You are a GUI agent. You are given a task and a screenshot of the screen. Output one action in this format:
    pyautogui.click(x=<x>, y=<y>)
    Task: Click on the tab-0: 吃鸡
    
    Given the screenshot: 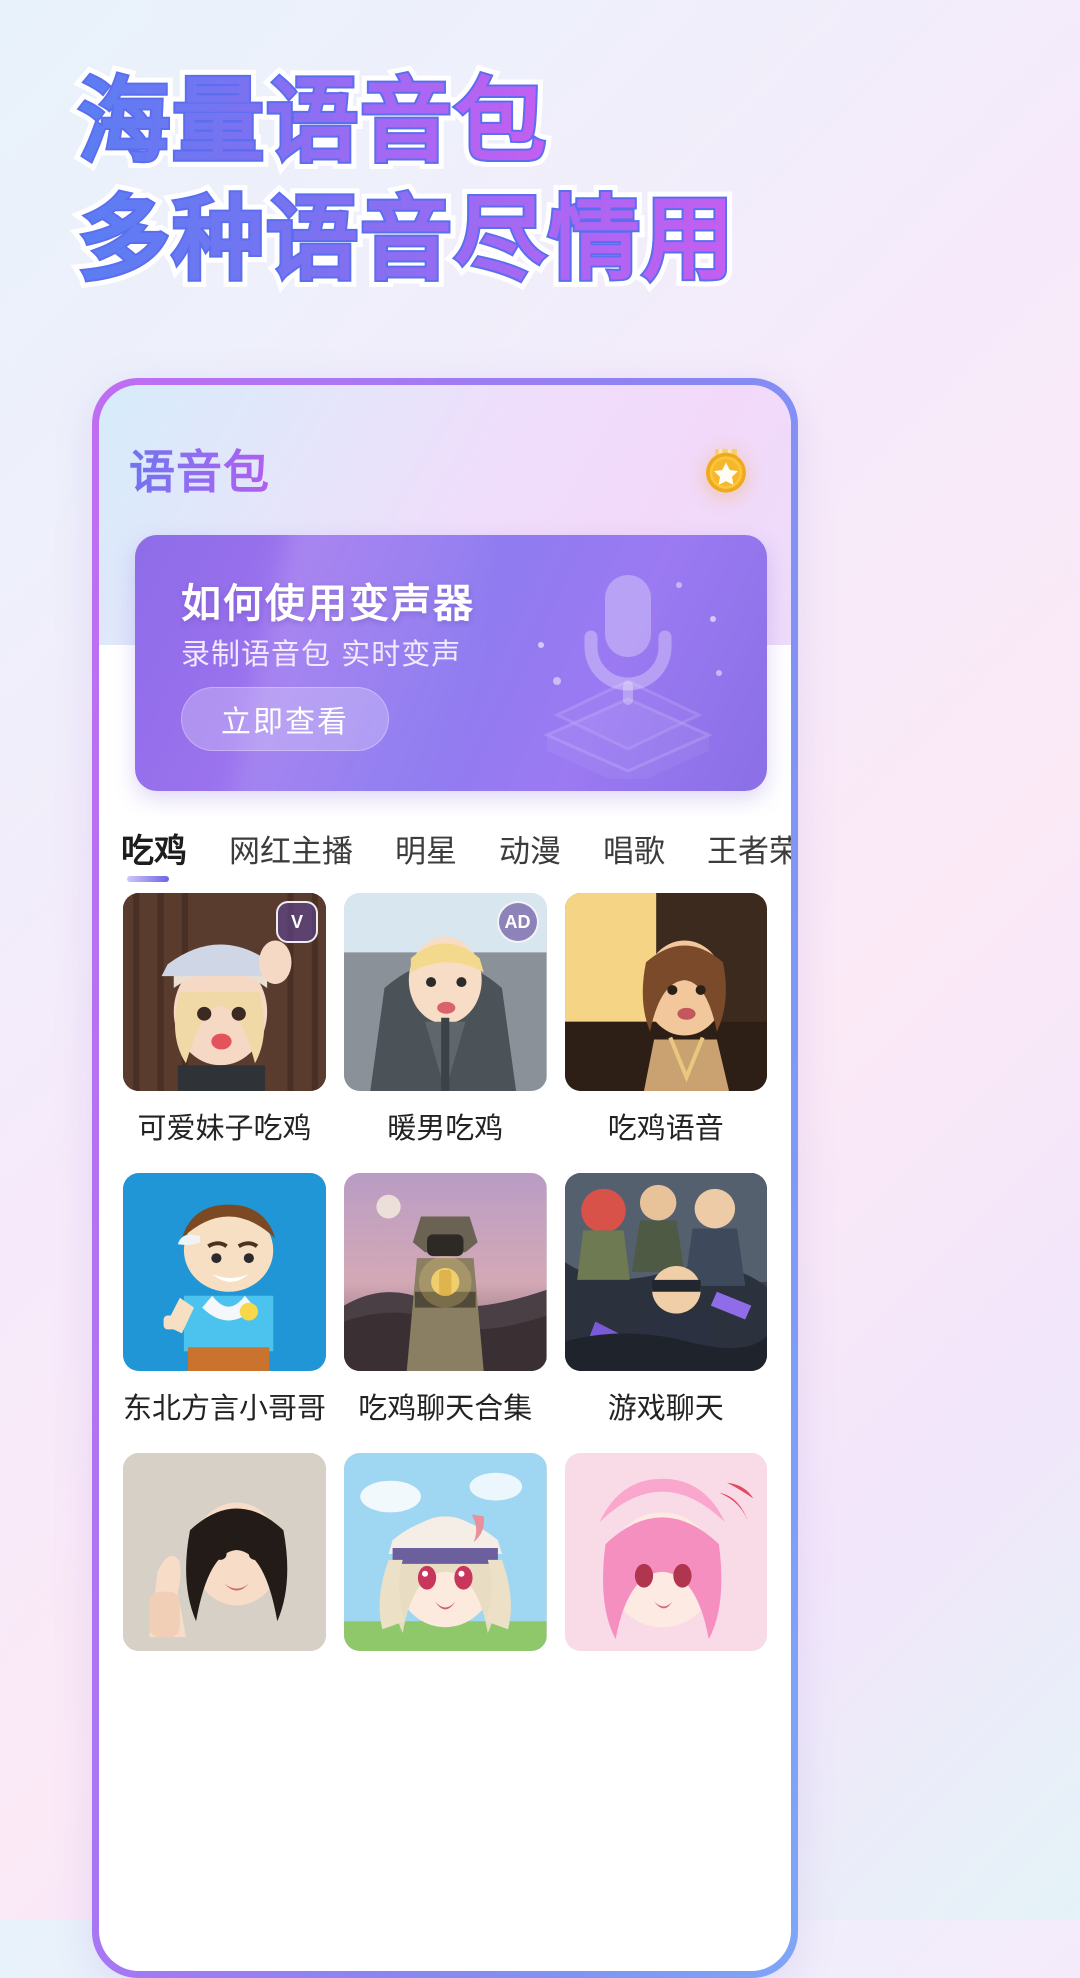 What is the action you would take?
    pyautogui.click(x=154, y=853)
    